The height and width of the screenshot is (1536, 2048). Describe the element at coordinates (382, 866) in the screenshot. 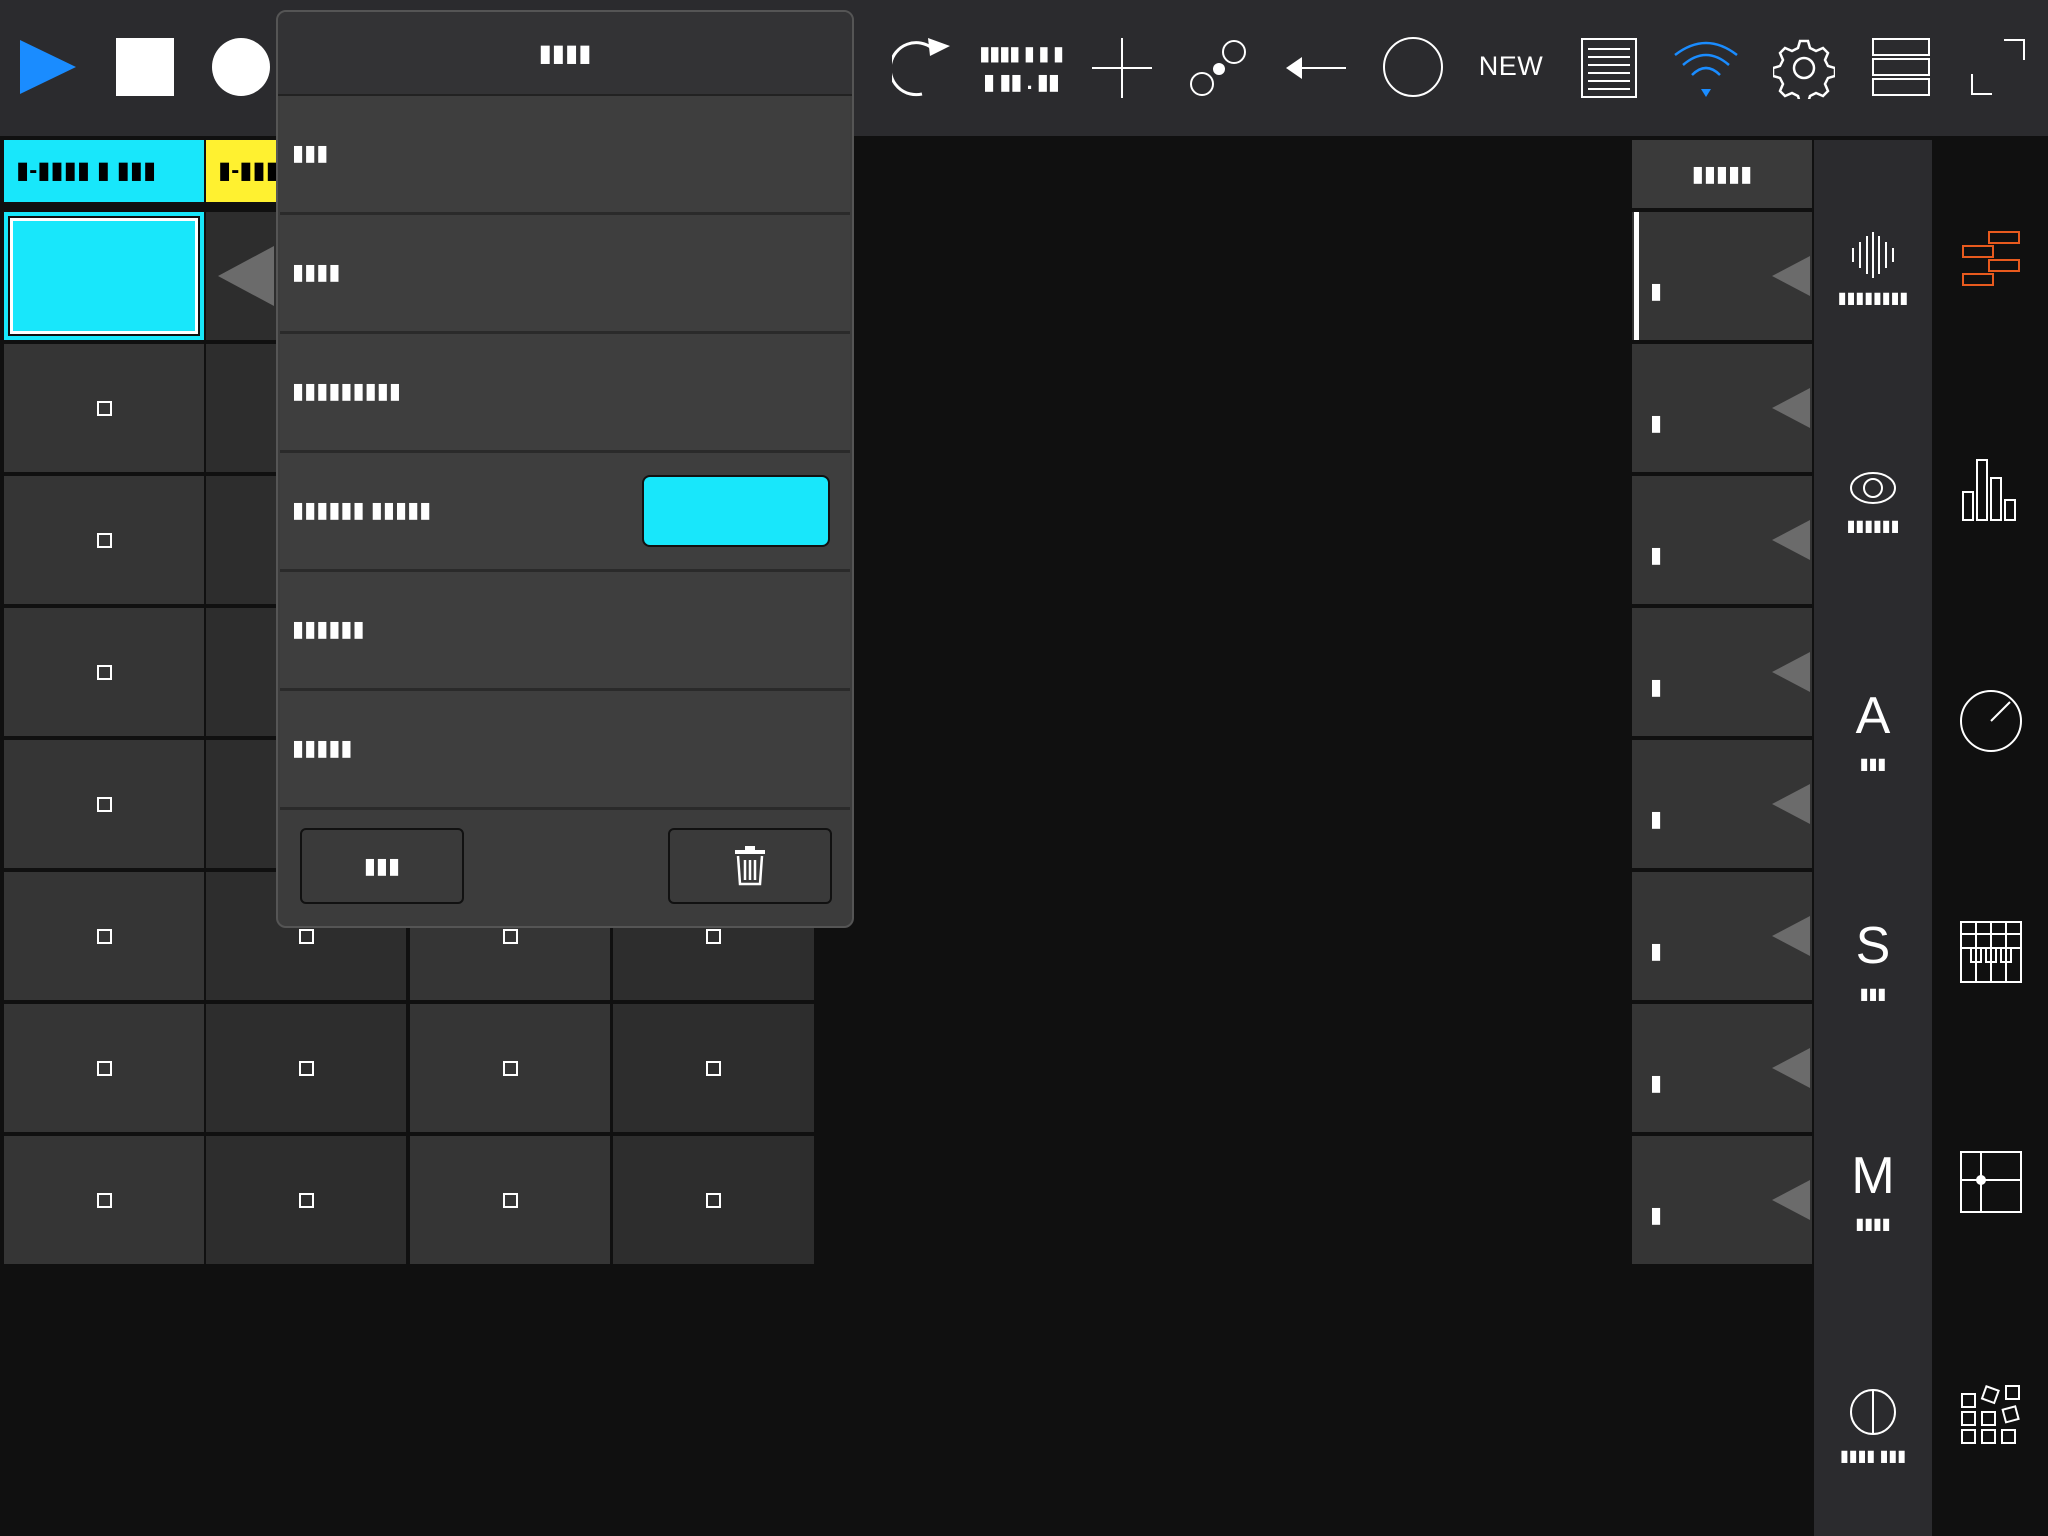

I see `popup-left-button: ▮▮▮` at that location.